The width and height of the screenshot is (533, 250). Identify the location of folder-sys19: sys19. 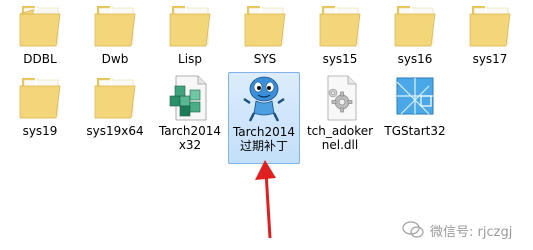
(40, 118).